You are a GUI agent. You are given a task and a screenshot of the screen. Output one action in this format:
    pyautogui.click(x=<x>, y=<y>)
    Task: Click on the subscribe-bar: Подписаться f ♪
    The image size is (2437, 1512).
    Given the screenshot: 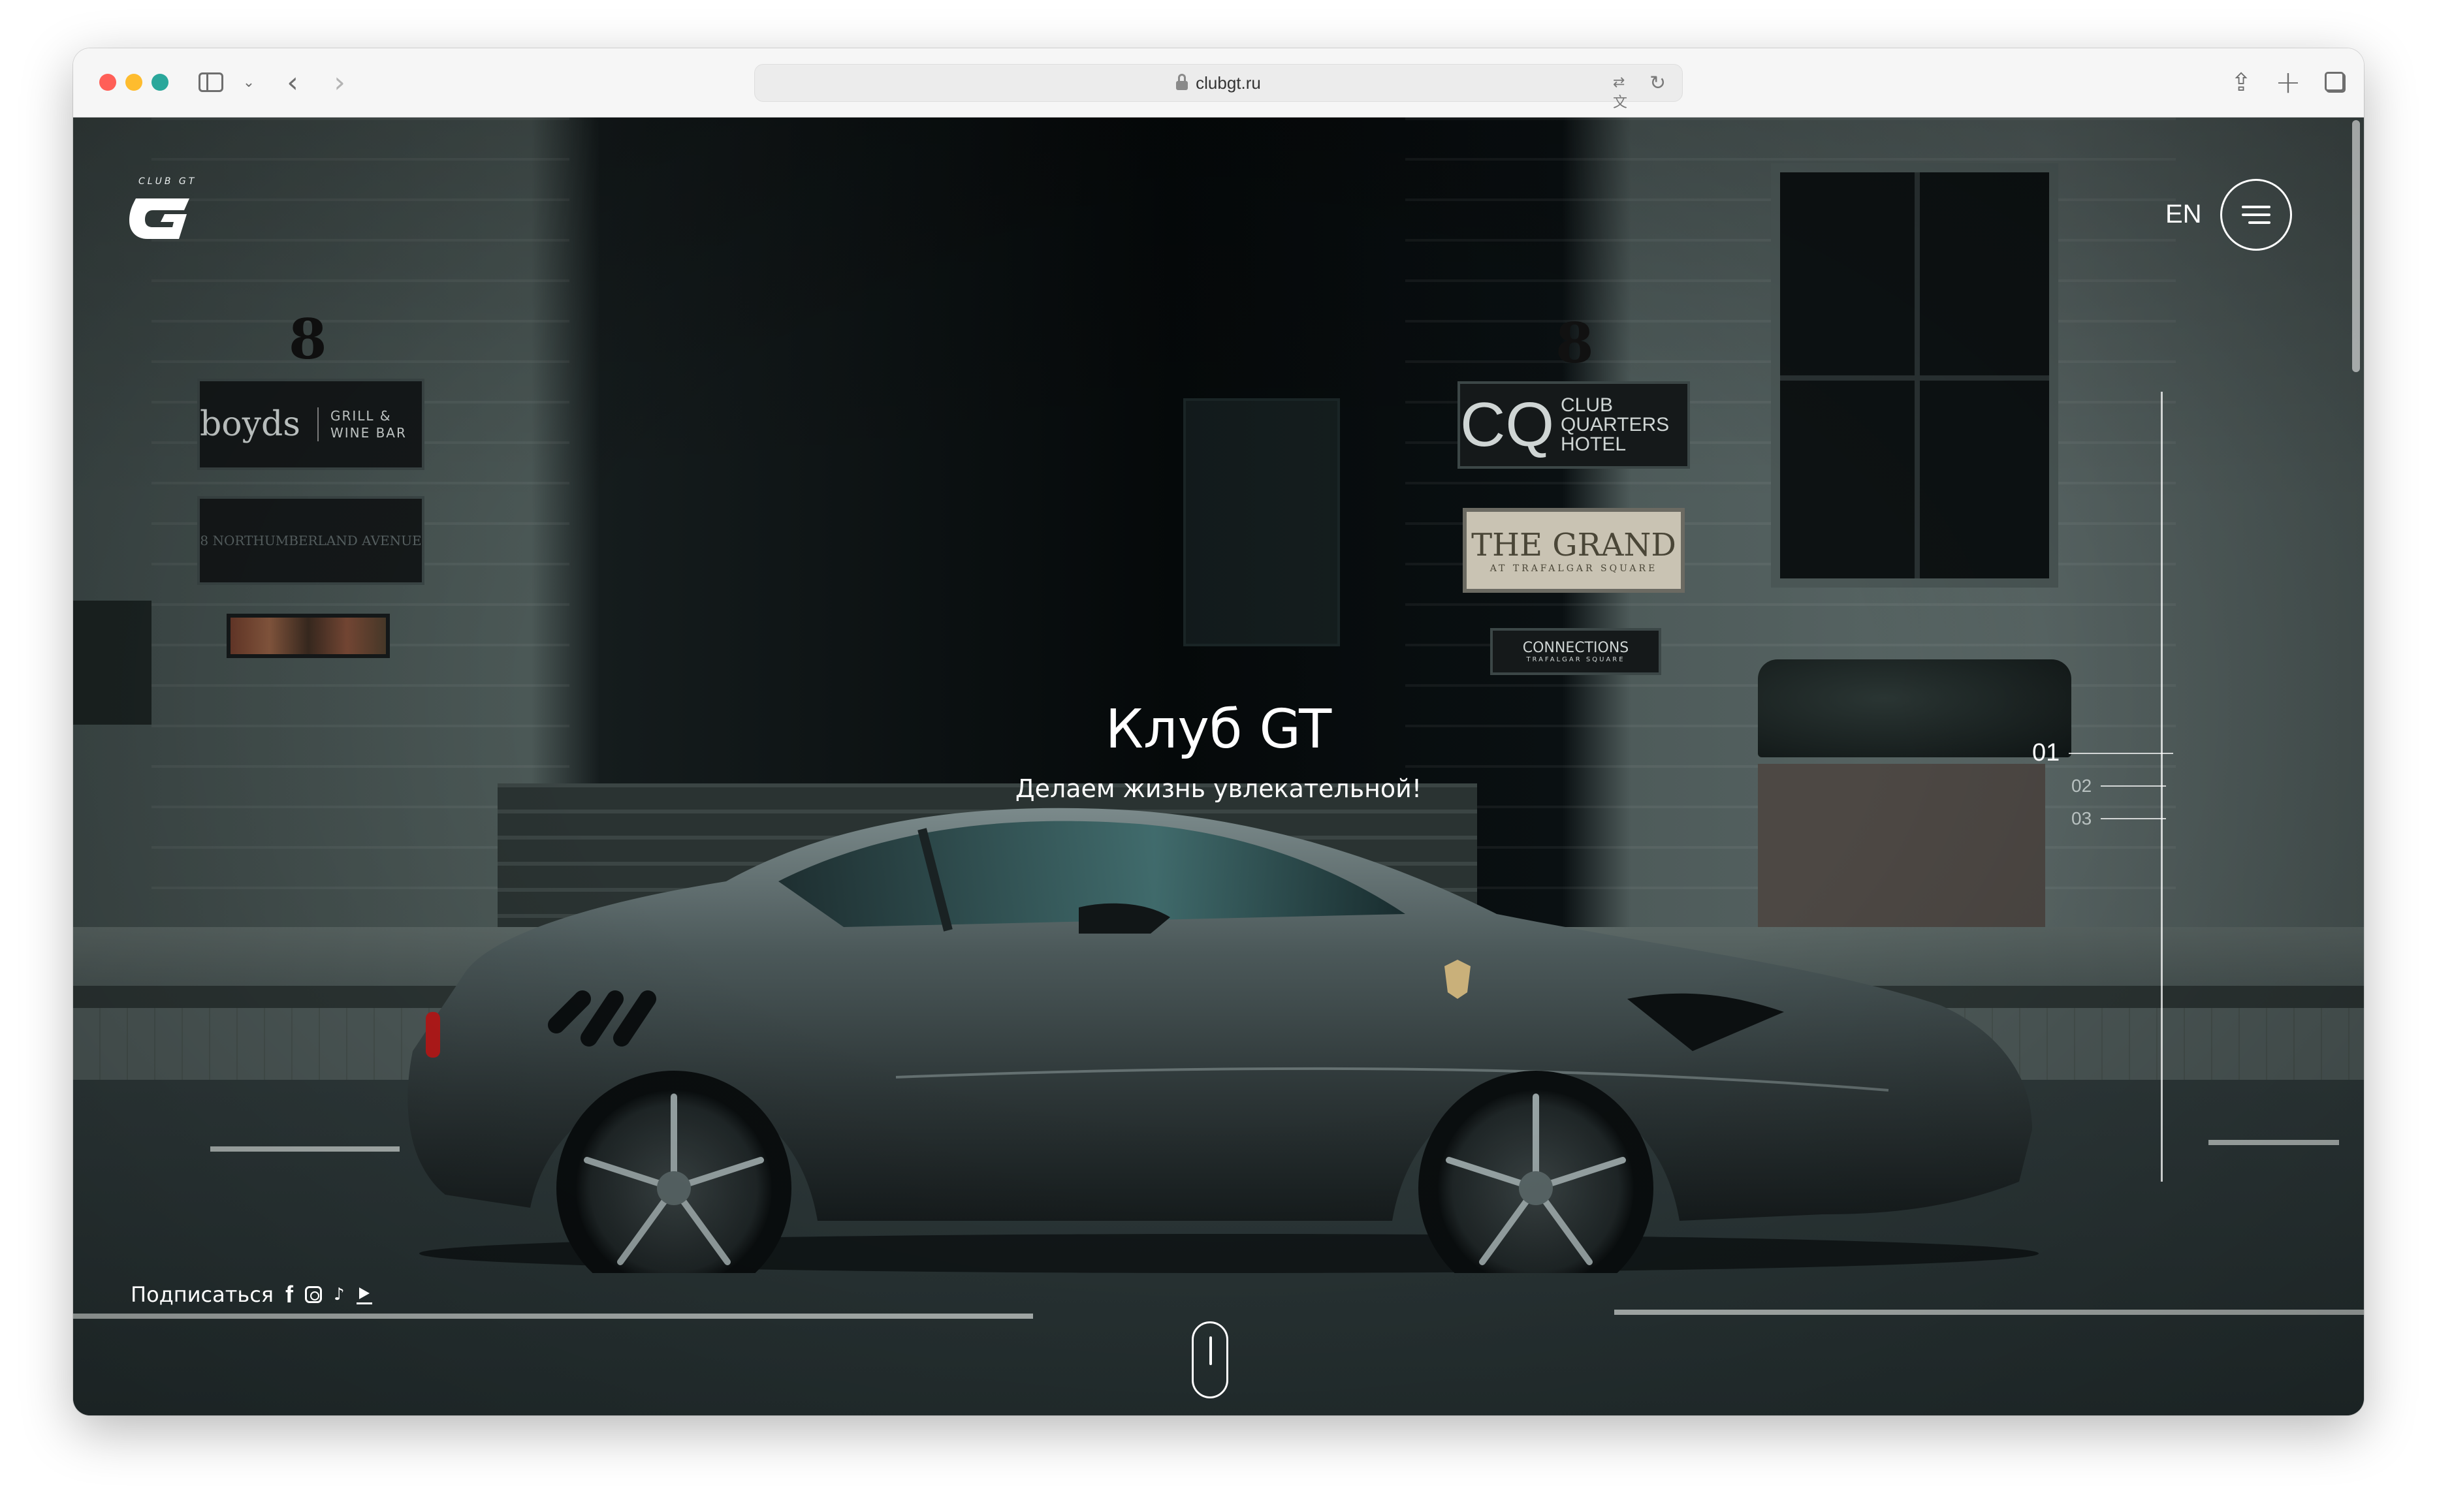 What is the action you would take?
    pyautogui.click(x=252, y=1294)
    